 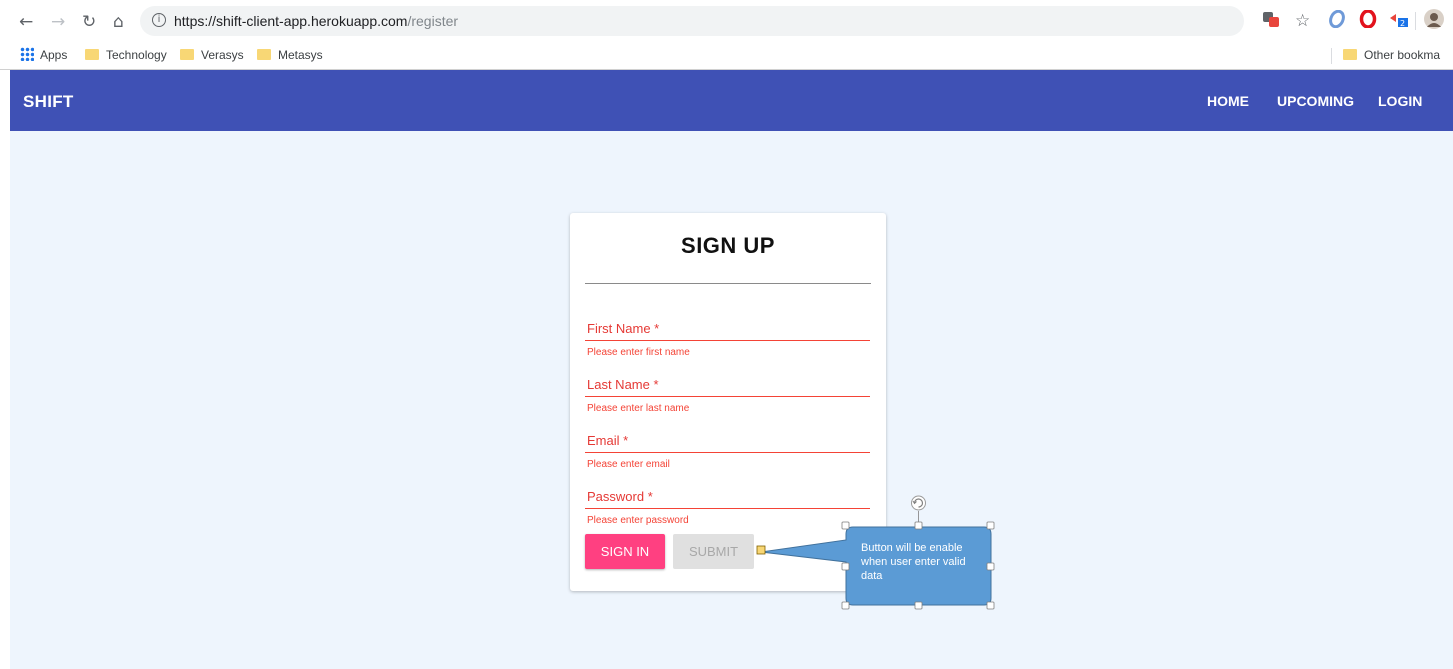 What do you see at coordinates (761, 550) in the screenshot?
I see `callout-anchor-handle` at bounding box center [761, 550].